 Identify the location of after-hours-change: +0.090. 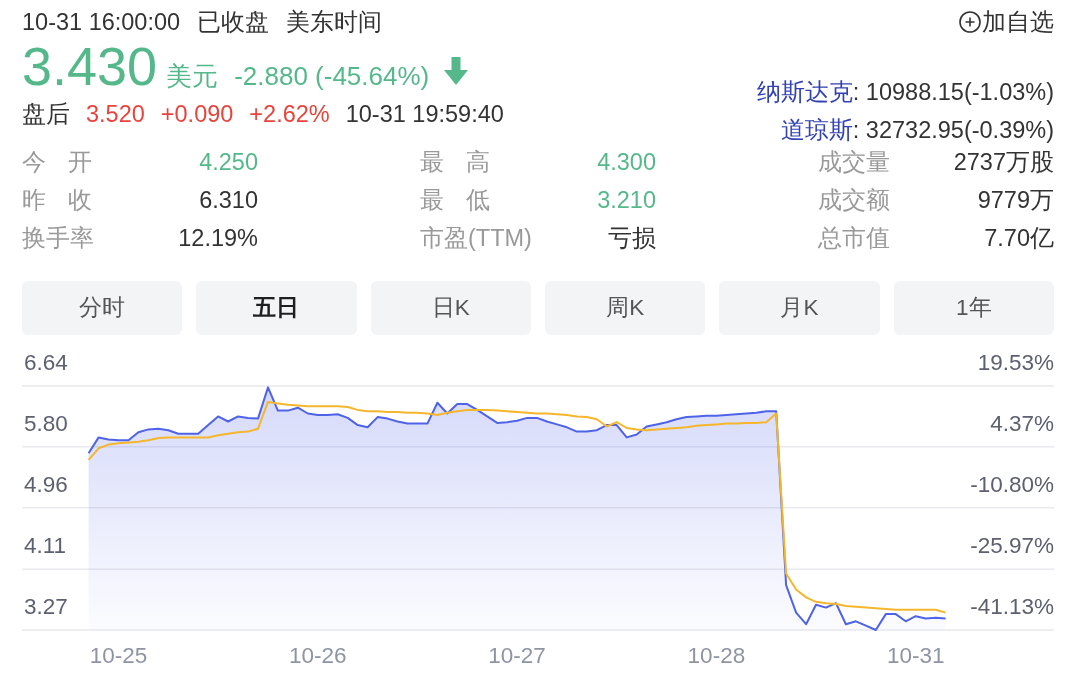
(197, 114).